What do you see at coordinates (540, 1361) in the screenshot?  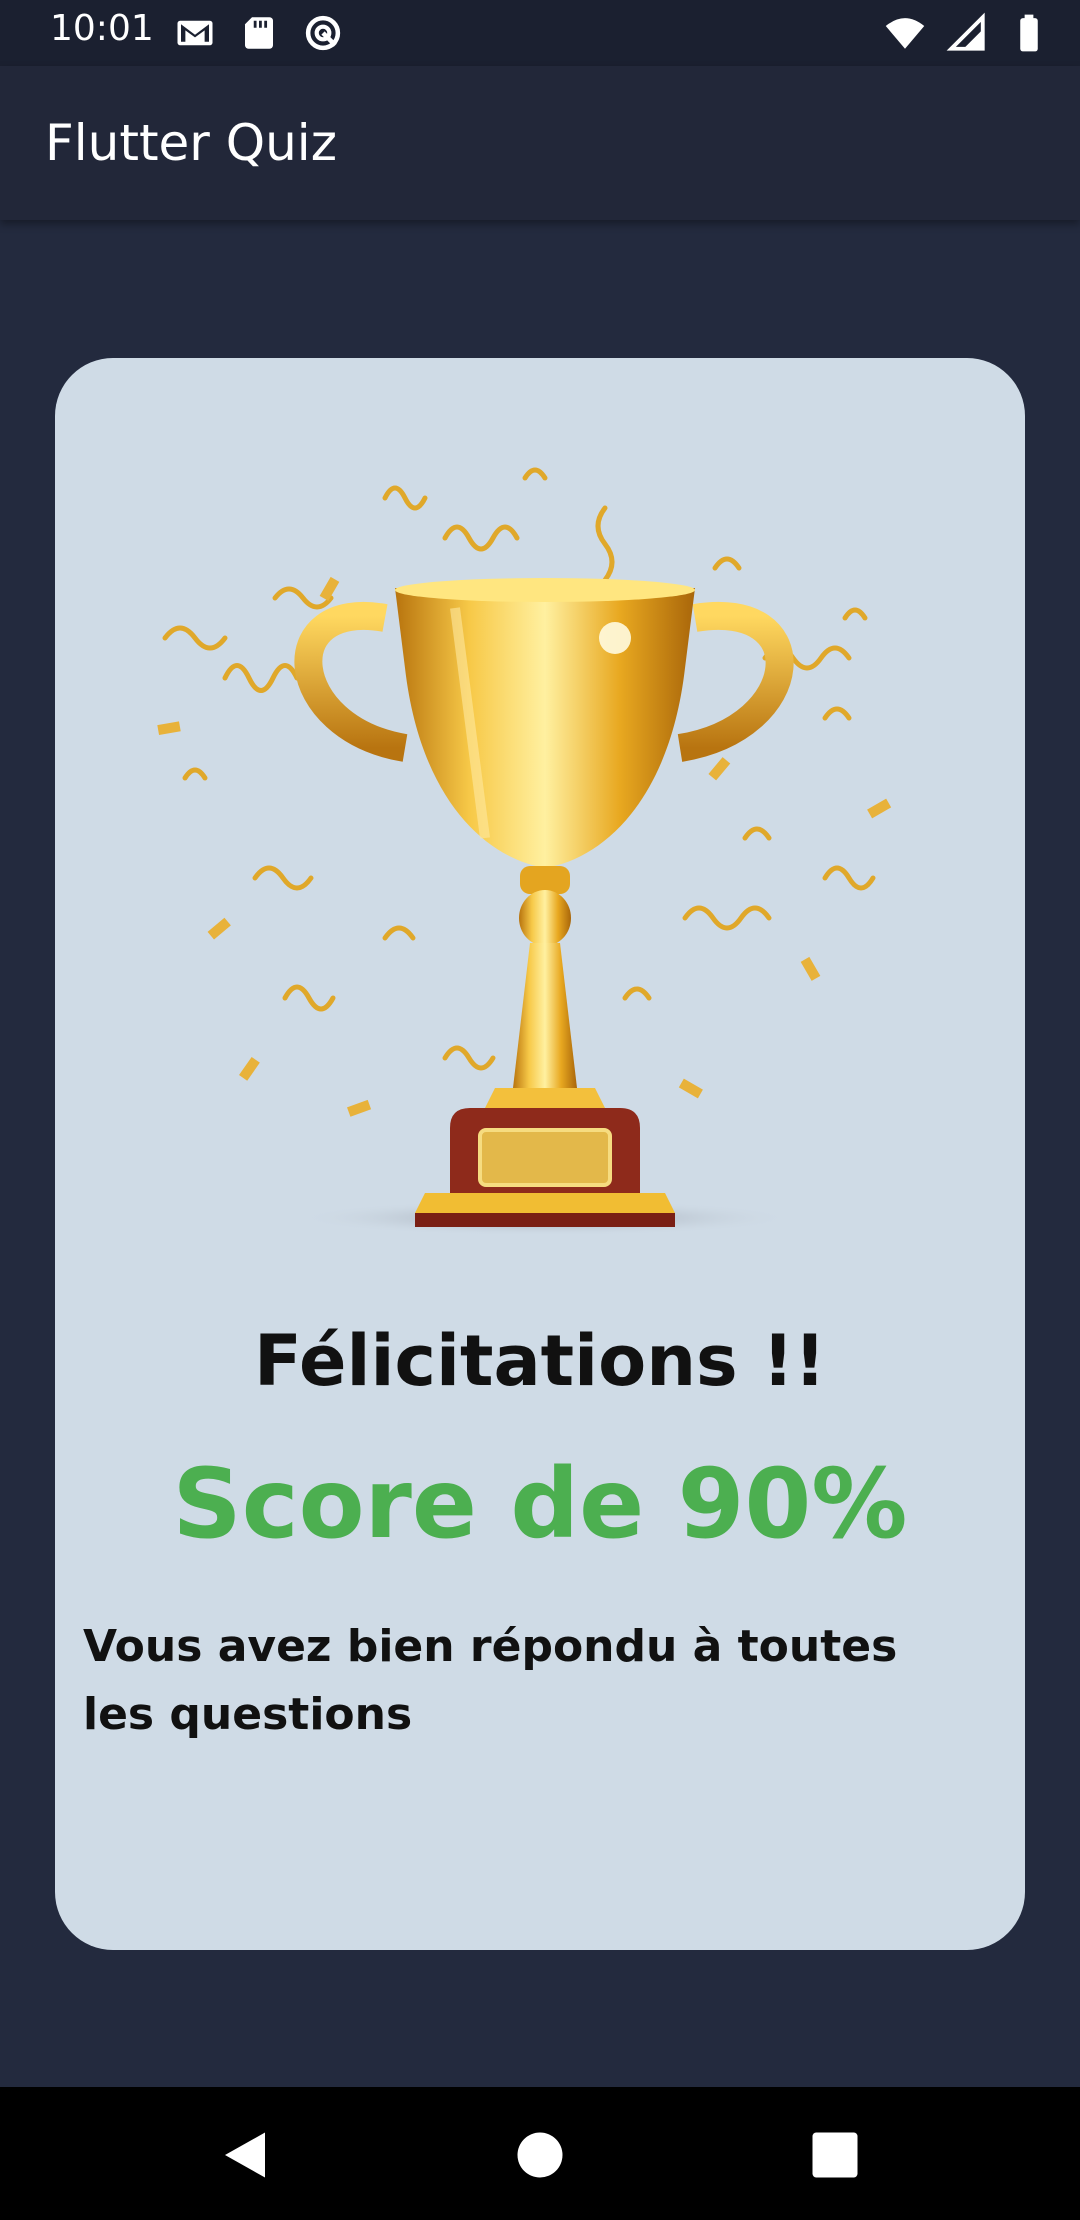 I see `congrats-heading: Félicitations !!` at bounding box center [540, 1361].